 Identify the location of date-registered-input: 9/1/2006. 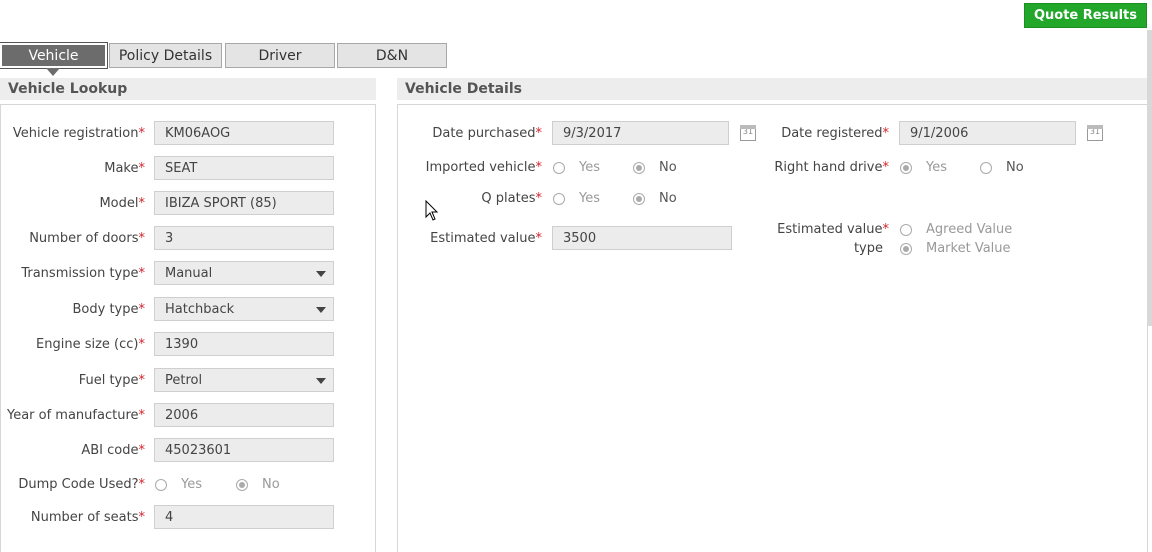
(987, 133).